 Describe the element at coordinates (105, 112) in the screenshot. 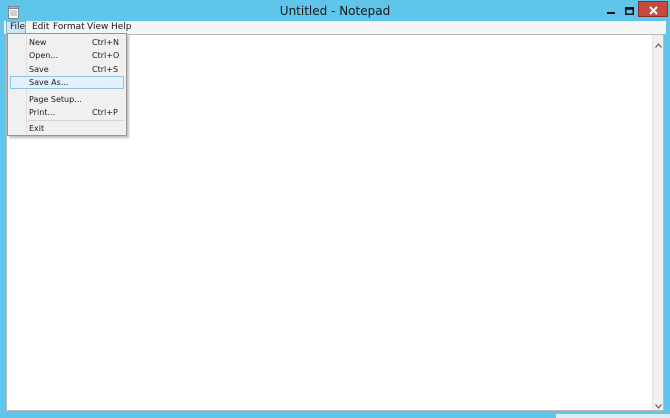

I see `menu-item-shortcut: Ctrl+P` at that location.